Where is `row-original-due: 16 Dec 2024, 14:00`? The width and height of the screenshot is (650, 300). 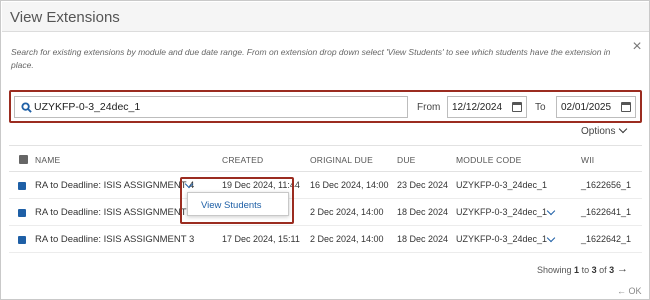
row-original-due: 16 Dec 2024, 14:00 is located at coordinates (349, 185).